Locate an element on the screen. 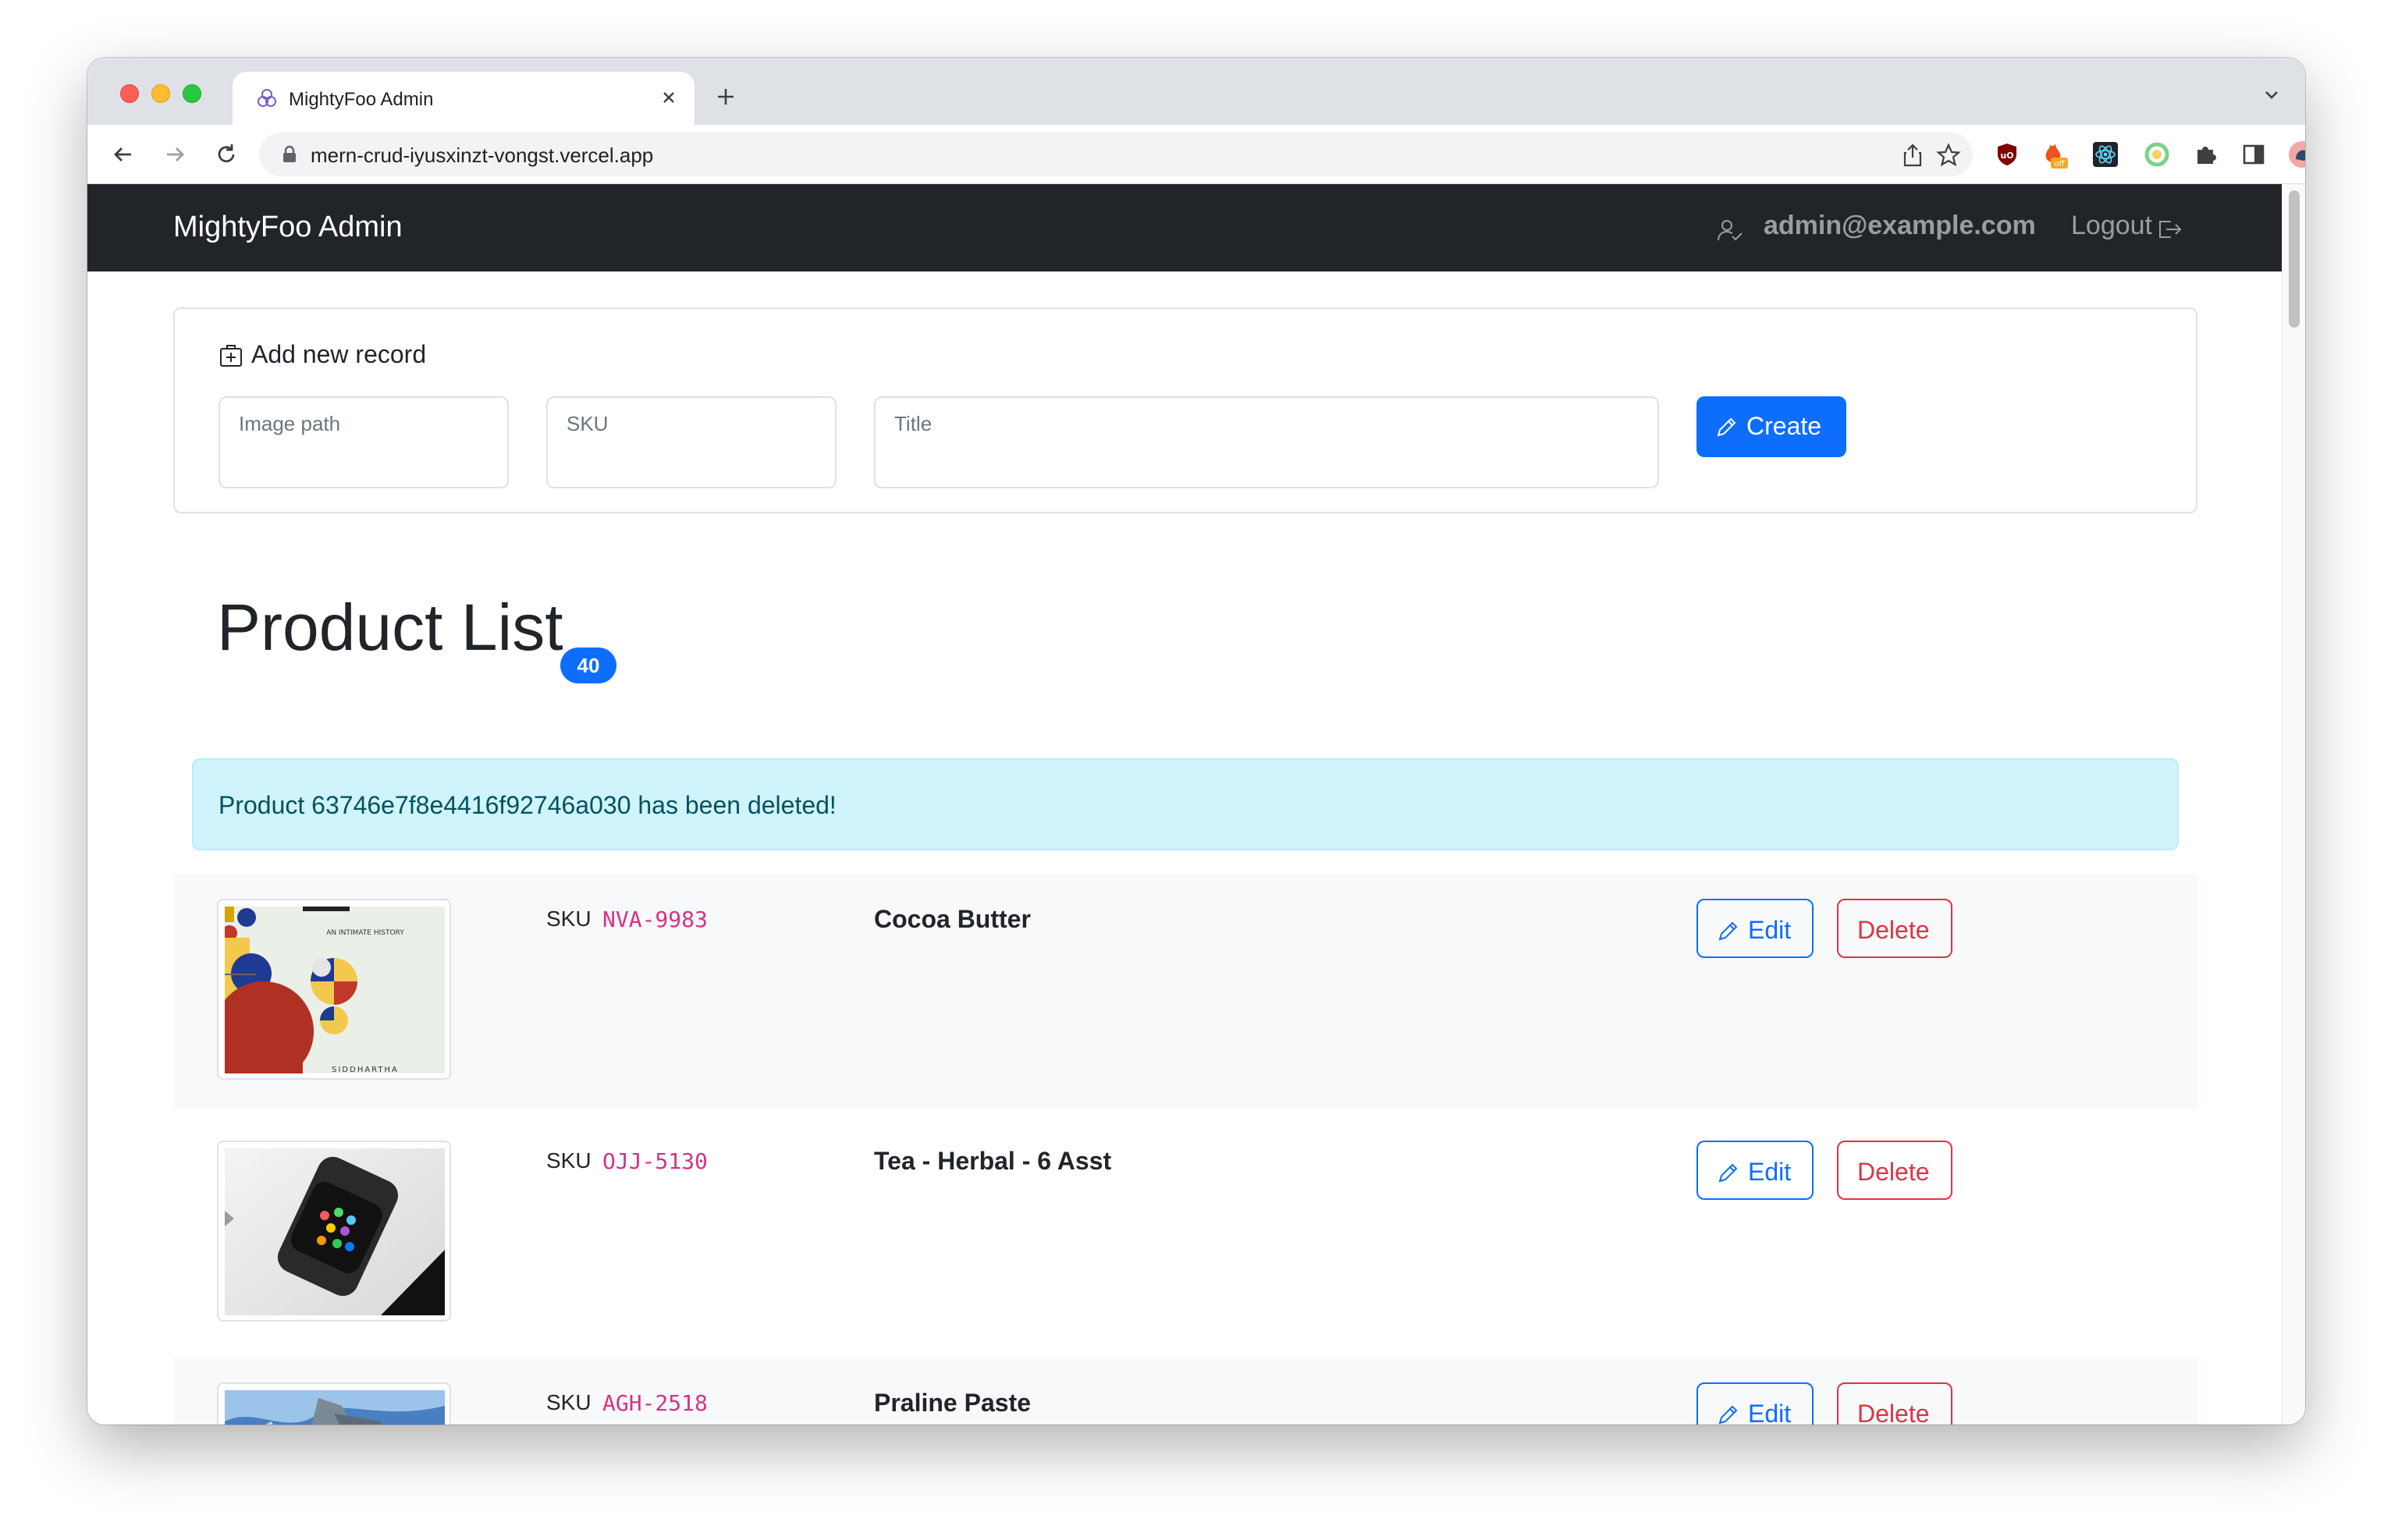 The height and width of the screenshot is (1540, 2391). address-bar: mern-crud-iyusxinzt-vongst.vercel.app is located at coordinates (1116, 154).